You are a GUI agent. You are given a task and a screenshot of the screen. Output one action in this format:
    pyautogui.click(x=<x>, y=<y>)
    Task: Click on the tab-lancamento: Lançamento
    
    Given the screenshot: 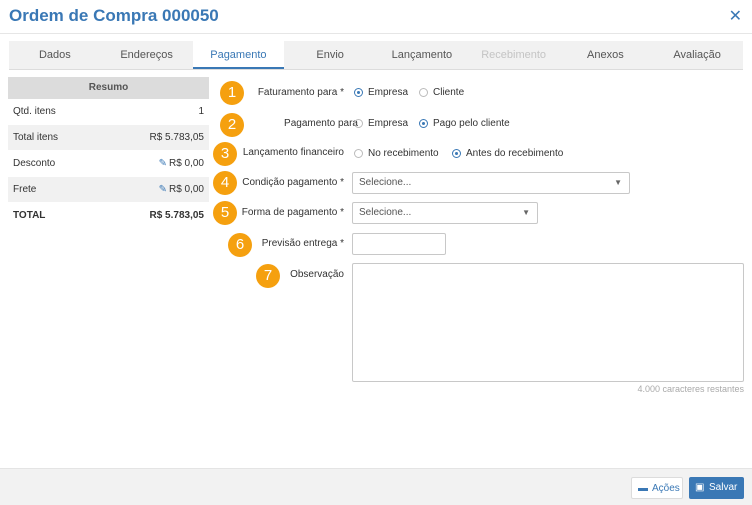 What is the action you would take?
    pyautogui.click(x=422, y=55)
    